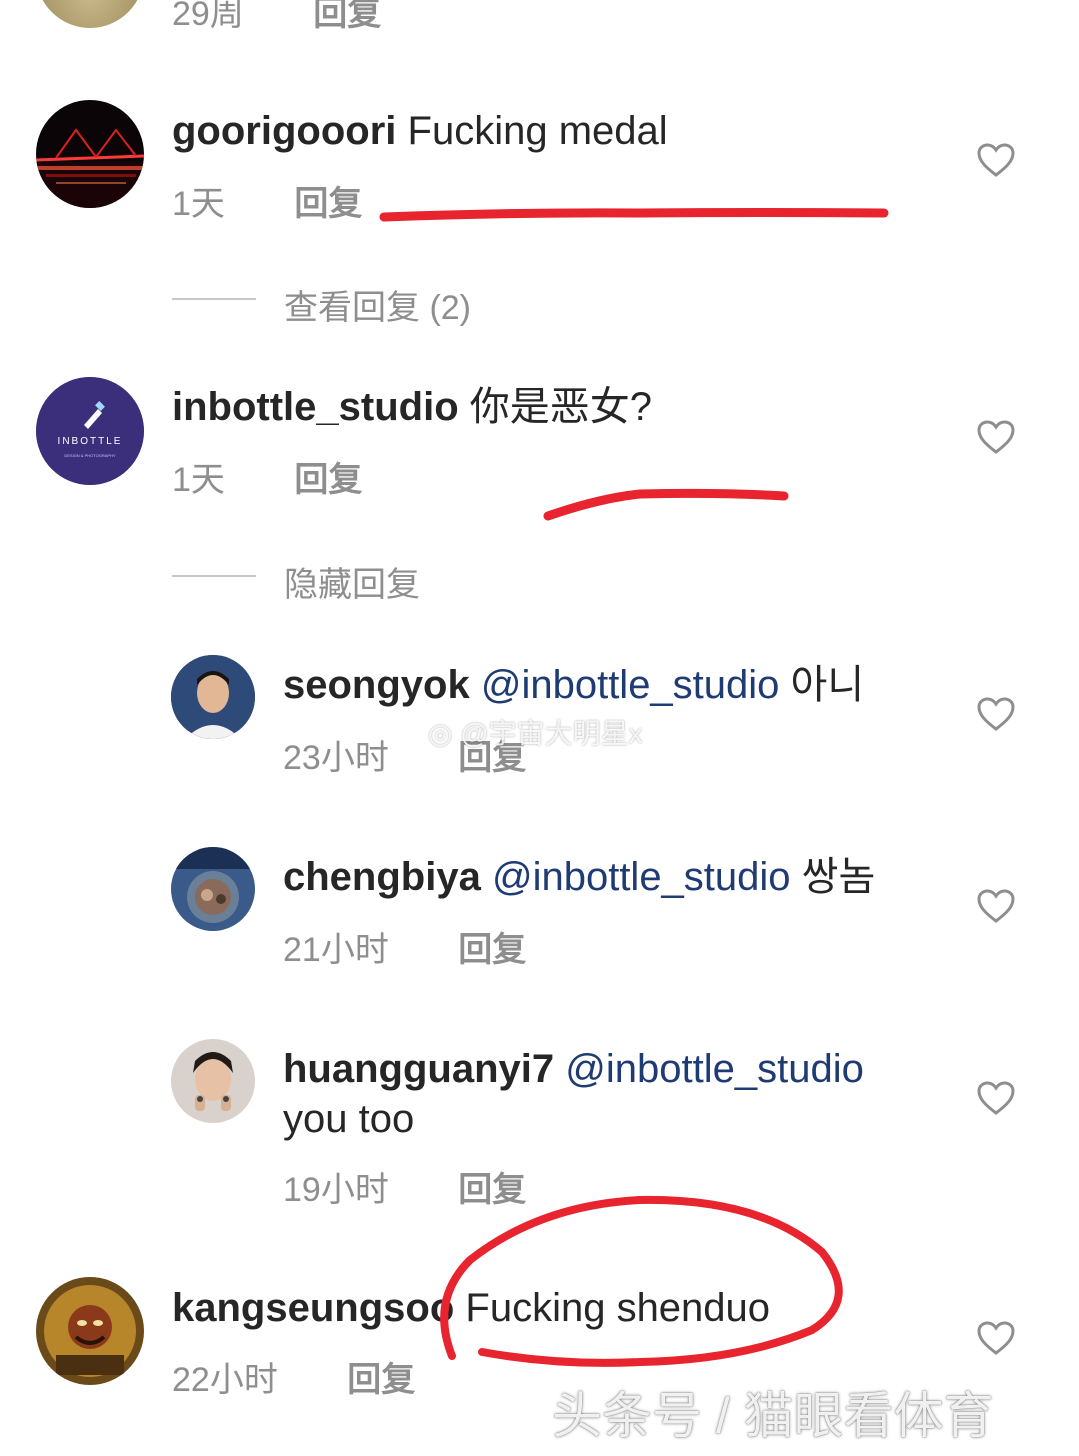  Describe the element at coordinates (208, 16) in the screenshot. I see `comment-time: 29周` at that location.